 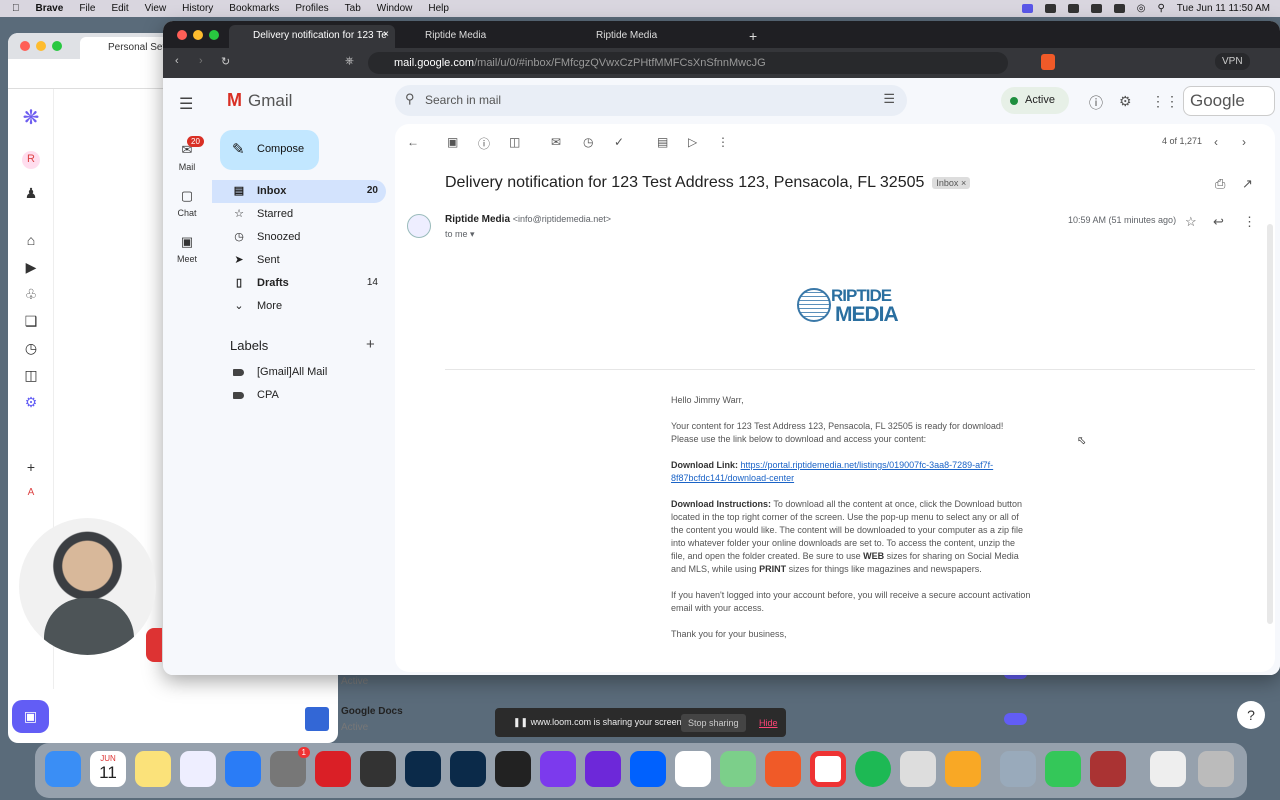 What do you see at coordinates (225, 61) in the screenshot?
I see `reload-icon: ↻` at bounding box center [225, 61].